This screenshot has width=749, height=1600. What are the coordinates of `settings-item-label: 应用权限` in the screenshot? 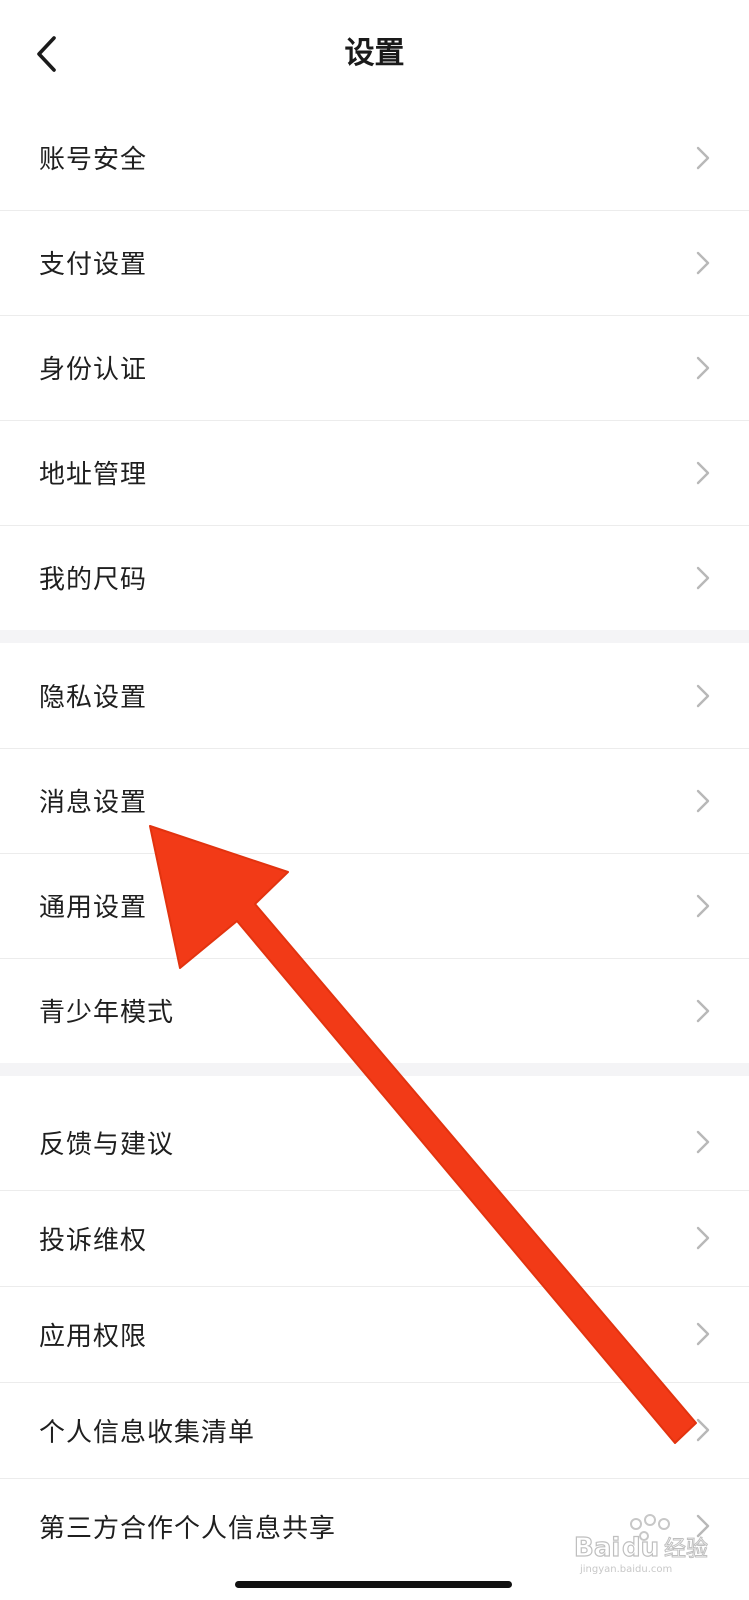 It's located at (93, 1336).